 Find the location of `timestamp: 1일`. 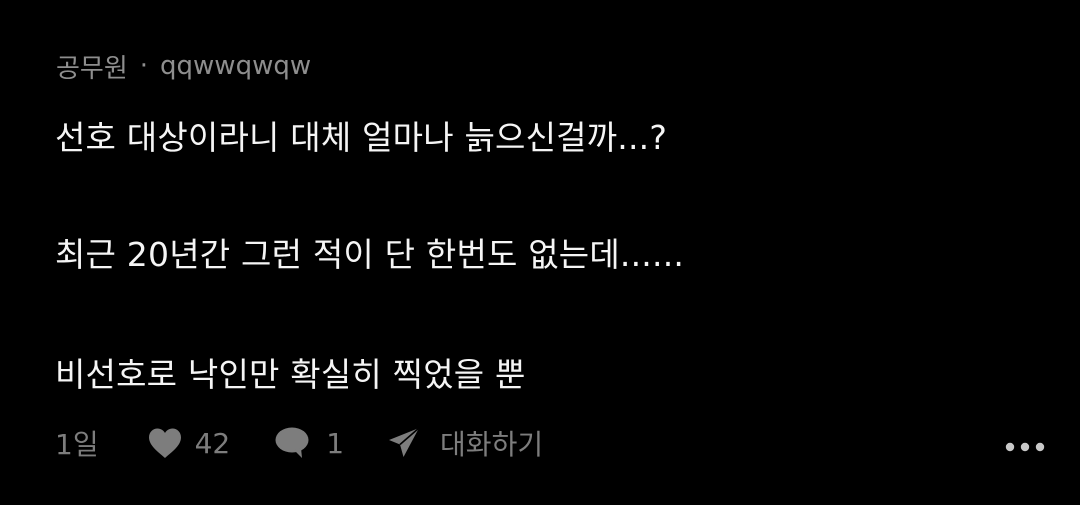

timestamp: 1일 is located at coordinates (77, 443).